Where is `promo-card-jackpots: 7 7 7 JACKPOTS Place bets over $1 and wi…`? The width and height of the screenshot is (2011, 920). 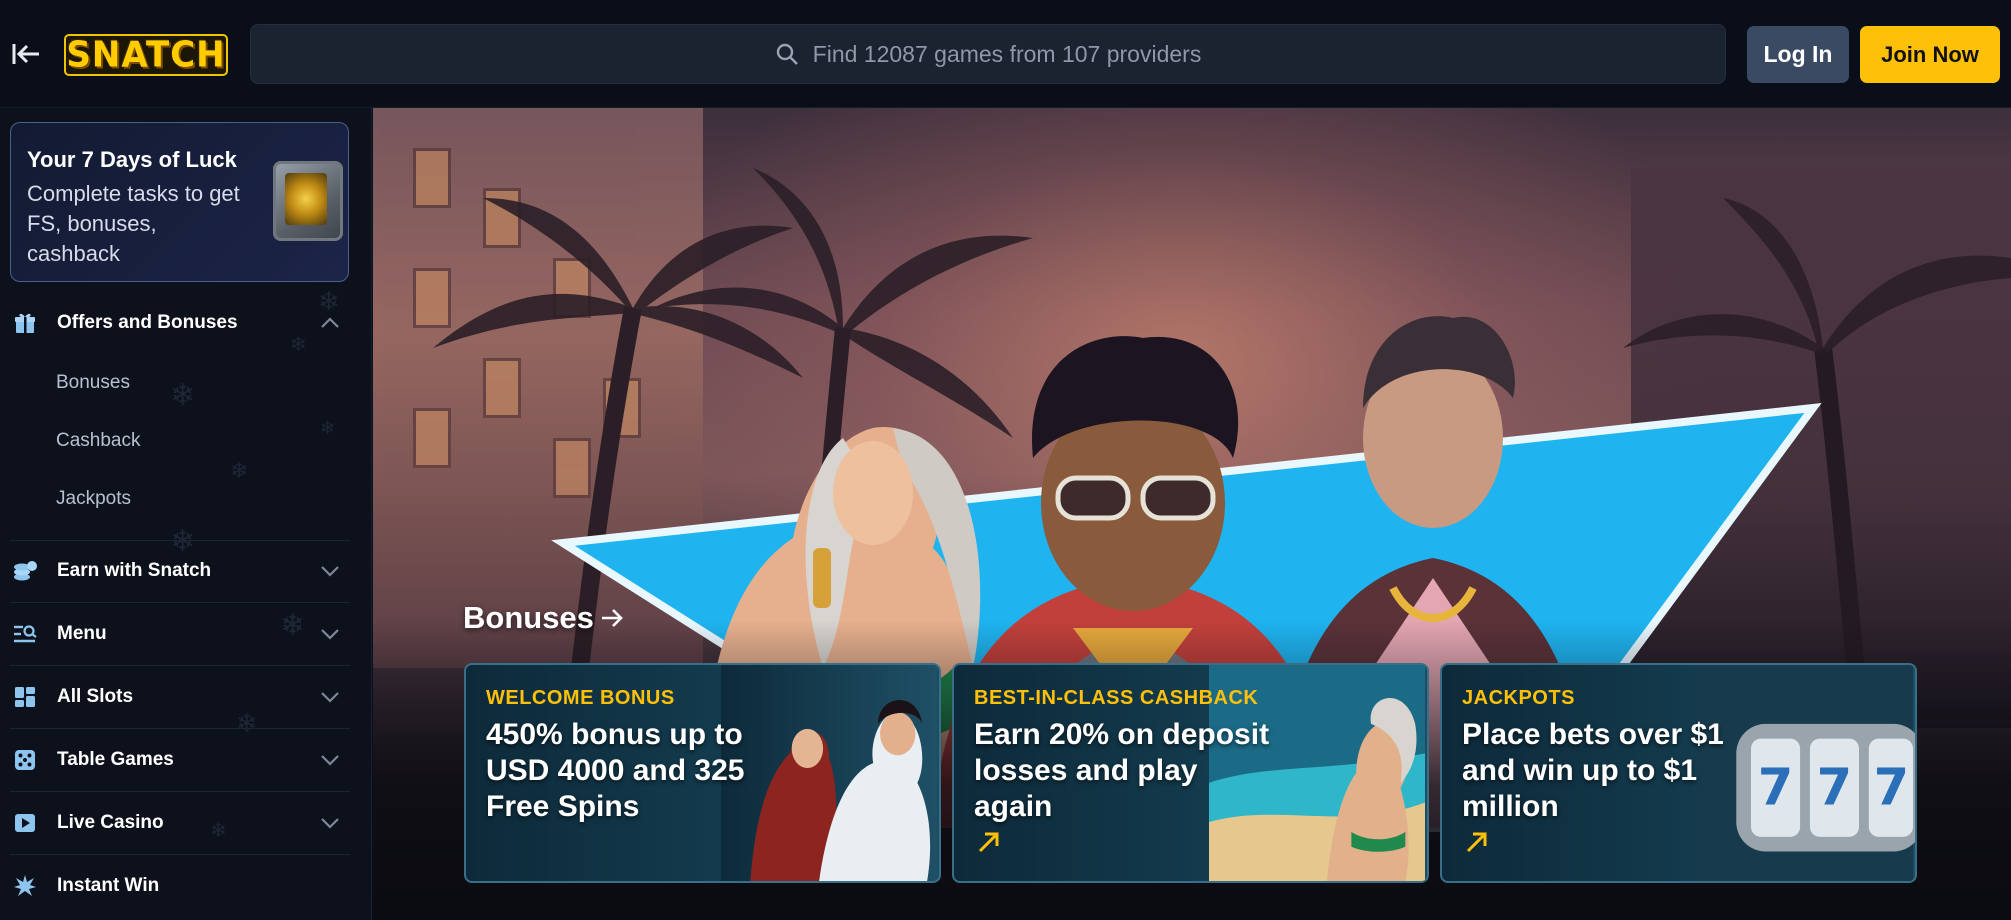 promo-card-jackpots: 7 7 7 JACKPOTS Place bets over $1 and wi… is located at coordinates (1678, 773).